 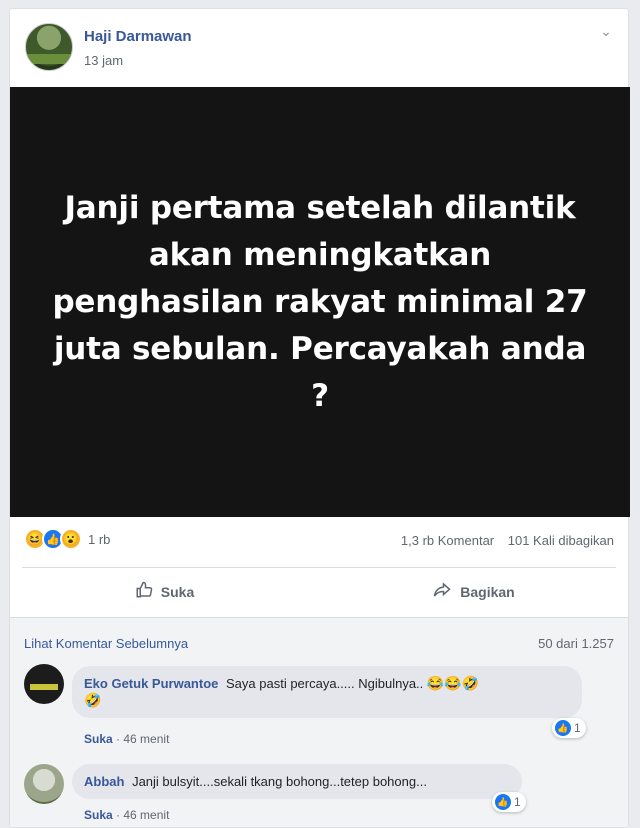 What do you see at coordinates (325, 683) in the screenshot?
I see `comment-text: Saya pasti percaya..... Ngibulnya..` at bounding box center [325, 683].